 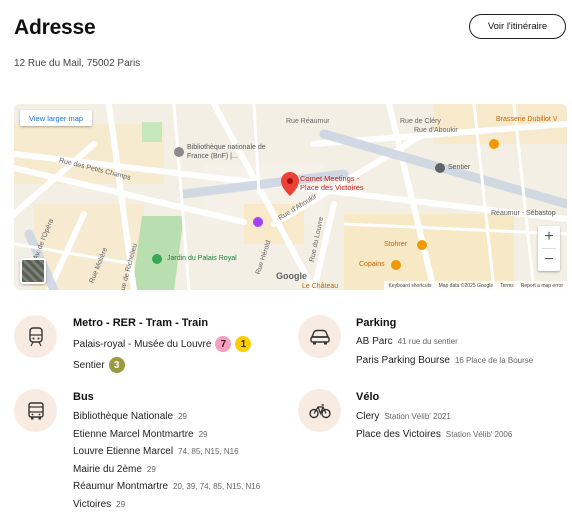 I want to click on velo-station-name: Place des Victoires, so click(x=398, y=434).